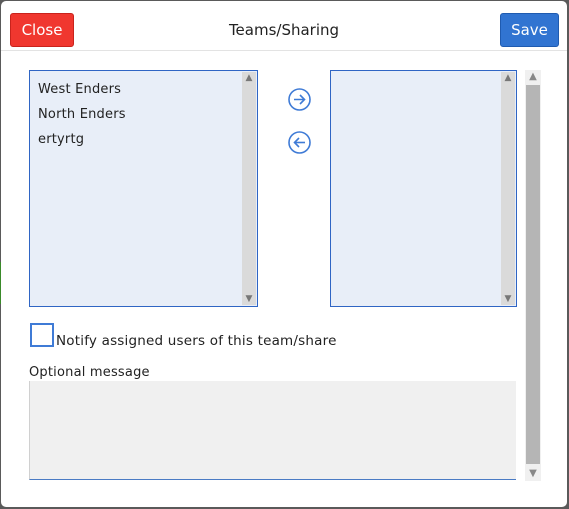 The height and width of the screenshot is (509, 569). What do you see at coordinates (508, 188) in the screenshot?
I see `assigned-list-scrollbar: ▲ ▼` at bounding box center [508, 188].